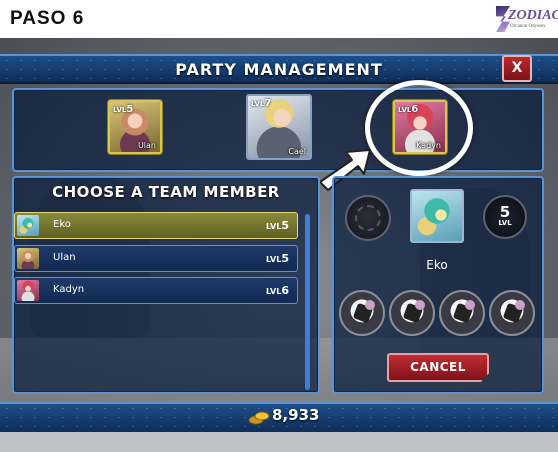 The image size is (558, 452). I want to click on member-level: LVL6, so click(277, 290).